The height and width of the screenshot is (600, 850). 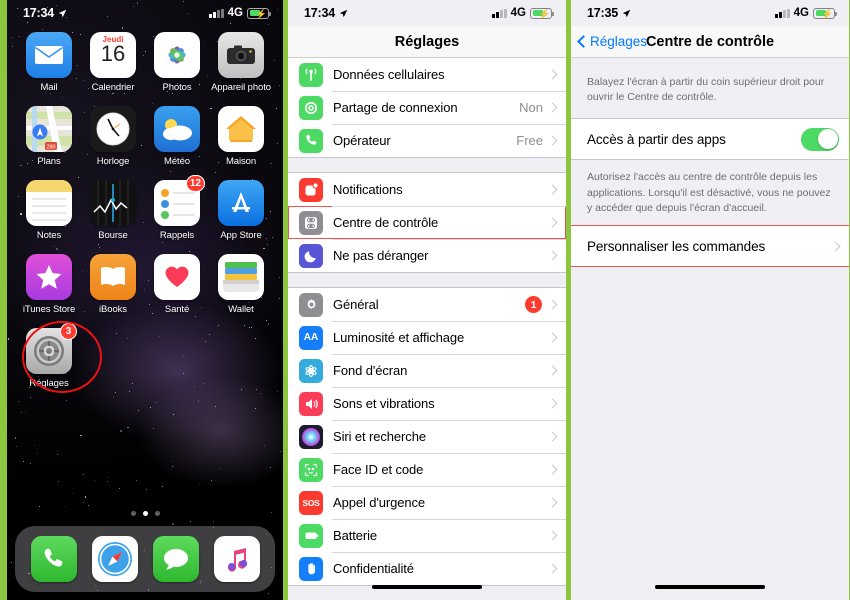 I want to click on app-meteo: Météo, so click(x=177, y=136).